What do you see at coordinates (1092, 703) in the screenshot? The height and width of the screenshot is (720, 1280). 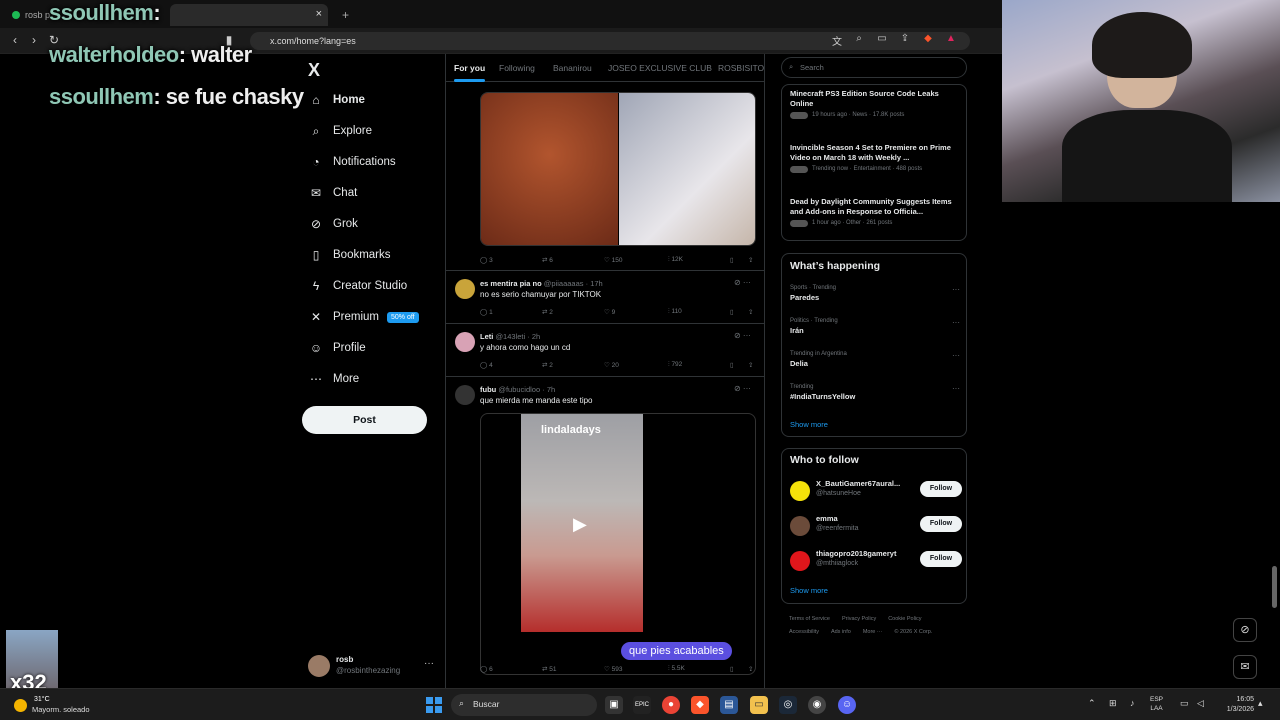 I see `tray-chevron-icon: ⌃` at bounding box center [1092, 703].